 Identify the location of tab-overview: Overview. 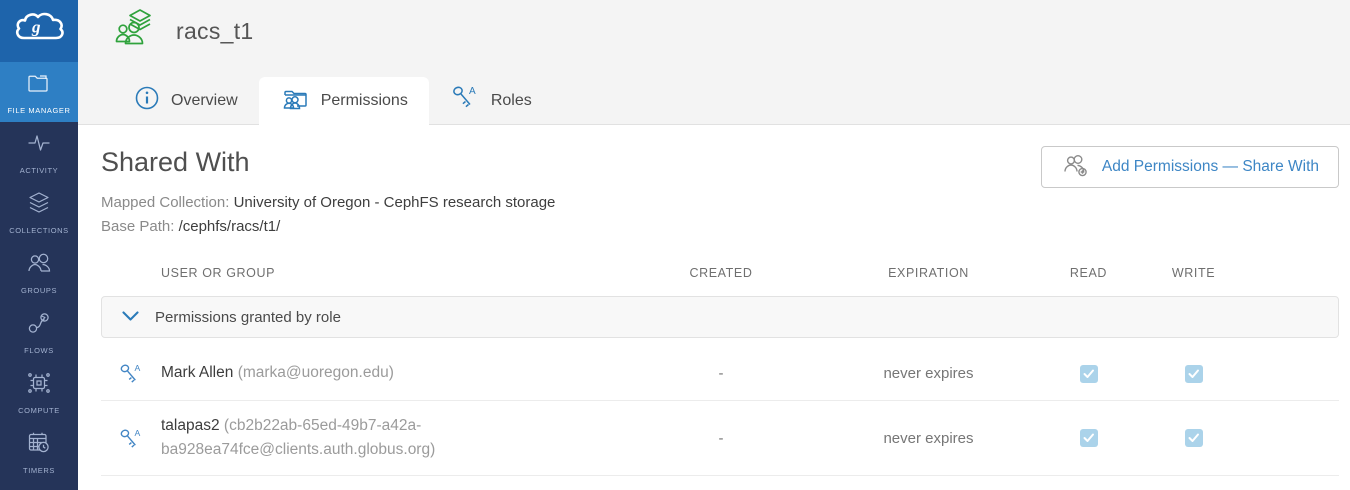
(186, 100).